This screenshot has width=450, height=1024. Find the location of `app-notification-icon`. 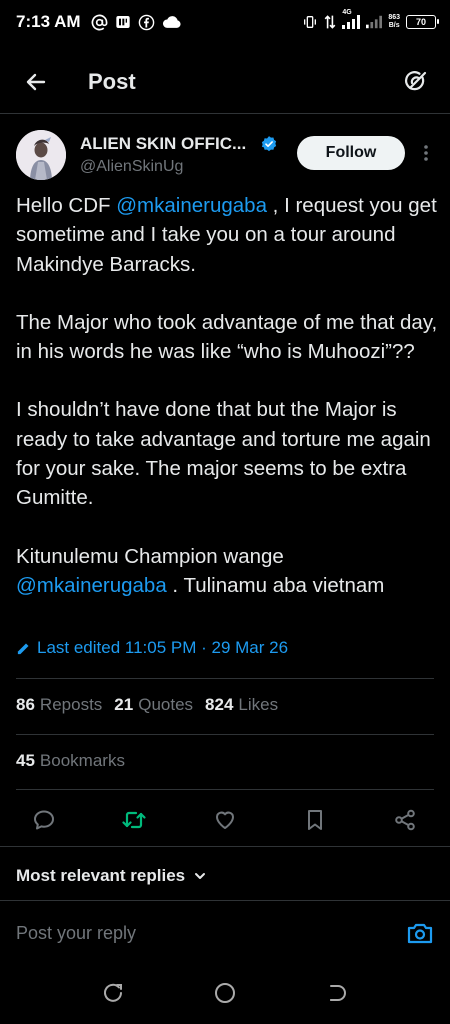

app-notification-icon is located at coordinates (122, 22).